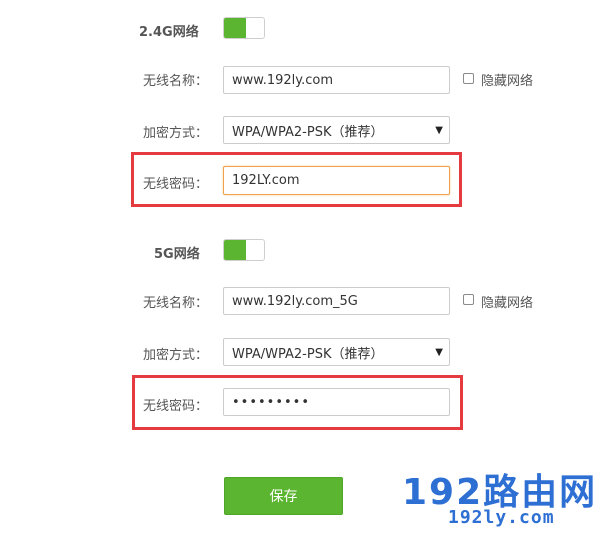  Describe the element at coordinates (235, 28) in the screenshot. I see `wifi24-toggle-knob` at that location.